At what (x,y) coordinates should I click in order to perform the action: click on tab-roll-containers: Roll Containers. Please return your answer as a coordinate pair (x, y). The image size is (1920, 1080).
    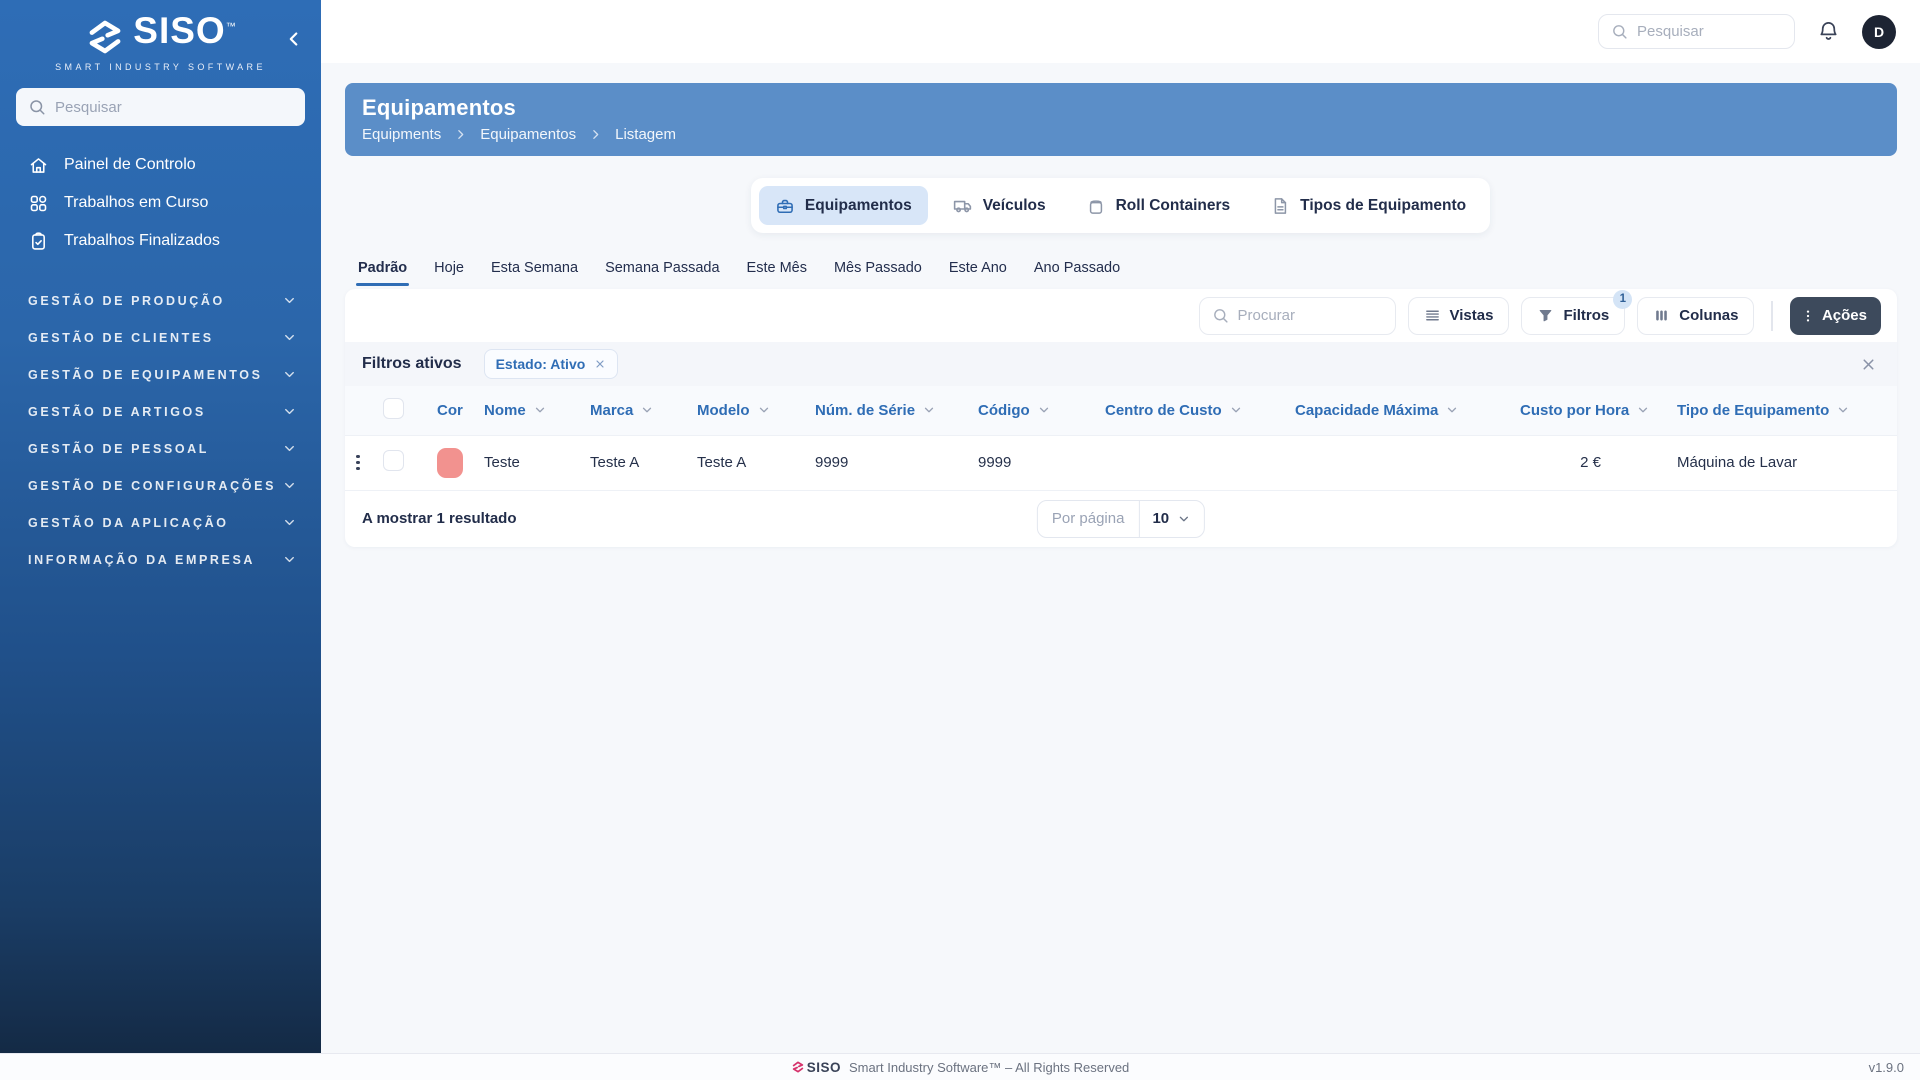
    Looking at the image, I should click on (1158, 205).